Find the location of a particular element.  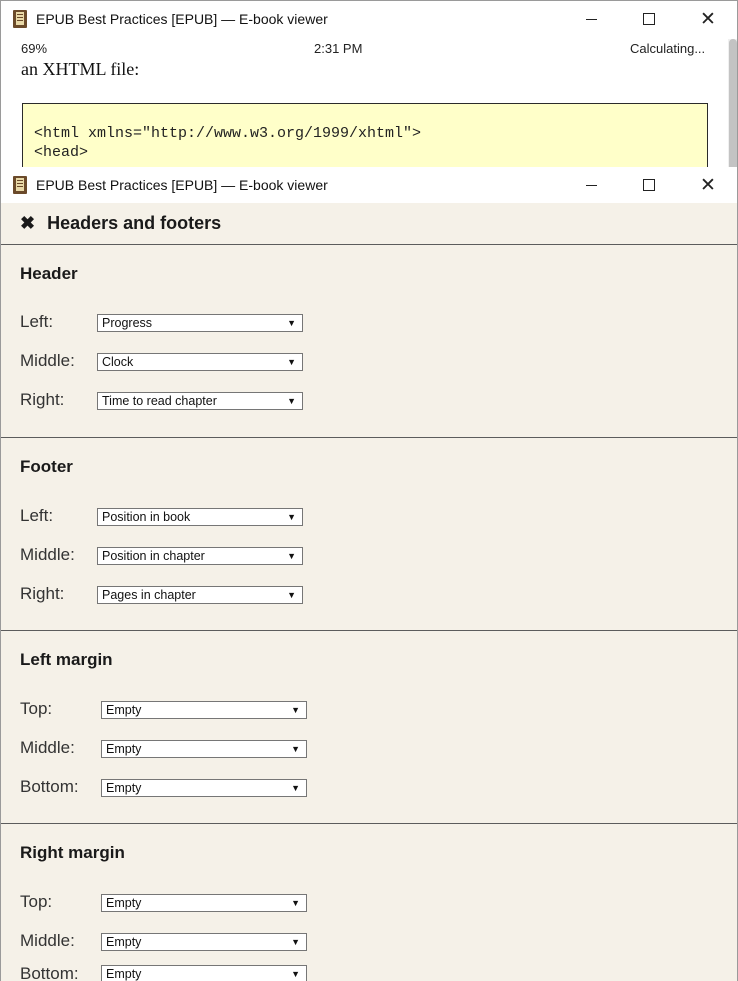

left-margin-top-row: Top: is located at coordinates (36, 709).